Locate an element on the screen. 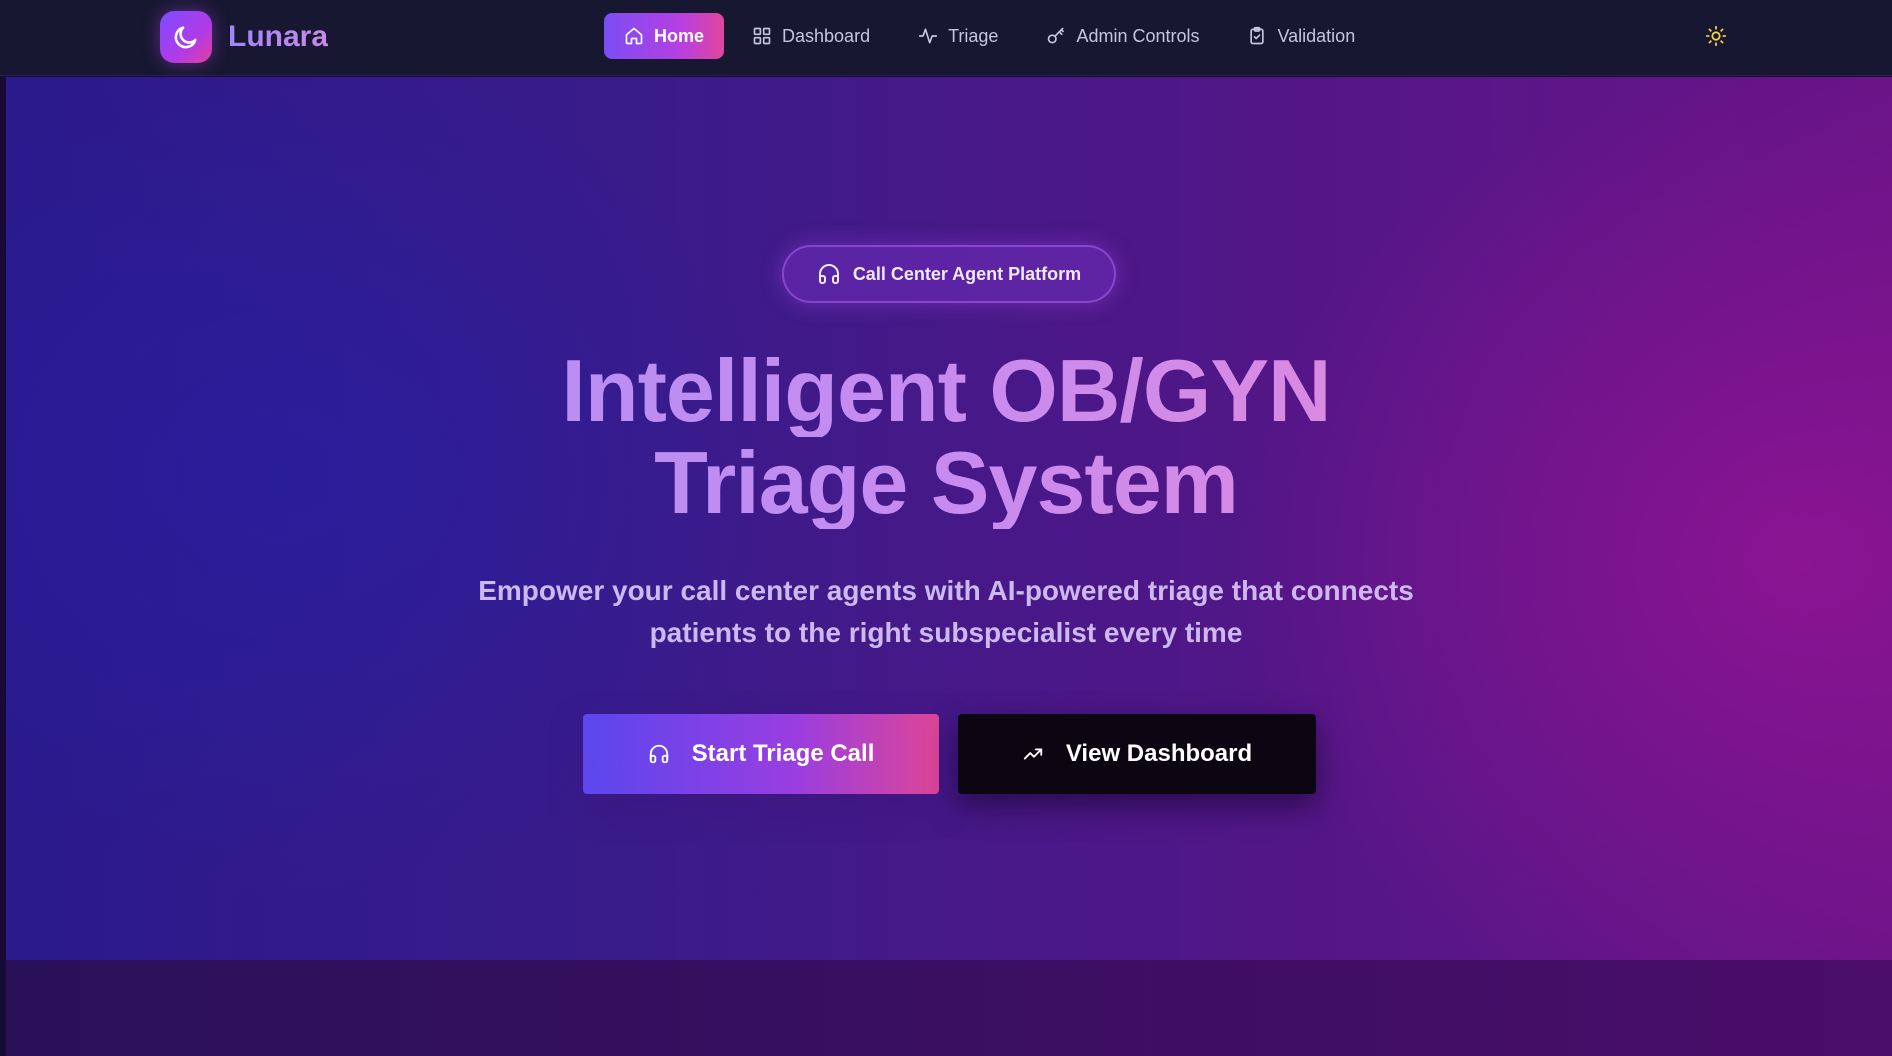  clipboard-check-icon is located at coordinates (1257, 35).